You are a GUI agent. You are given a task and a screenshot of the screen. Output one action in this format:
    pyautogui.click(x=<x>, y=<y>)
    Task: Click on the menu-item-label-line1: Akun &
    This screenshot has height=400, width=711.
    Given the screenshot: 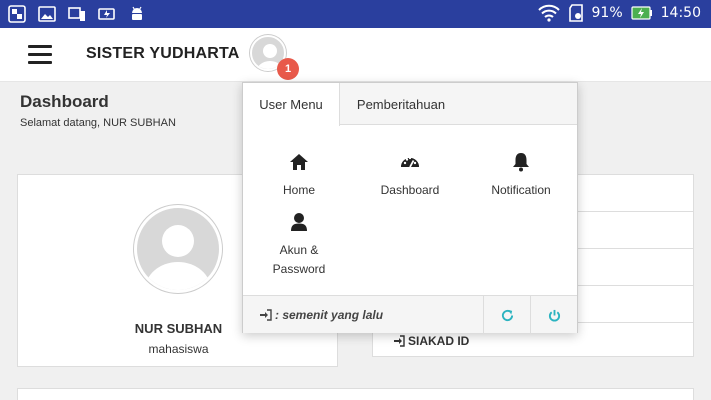 What is the action you would take?
    pyautogui.click(x=299, y=250)
    